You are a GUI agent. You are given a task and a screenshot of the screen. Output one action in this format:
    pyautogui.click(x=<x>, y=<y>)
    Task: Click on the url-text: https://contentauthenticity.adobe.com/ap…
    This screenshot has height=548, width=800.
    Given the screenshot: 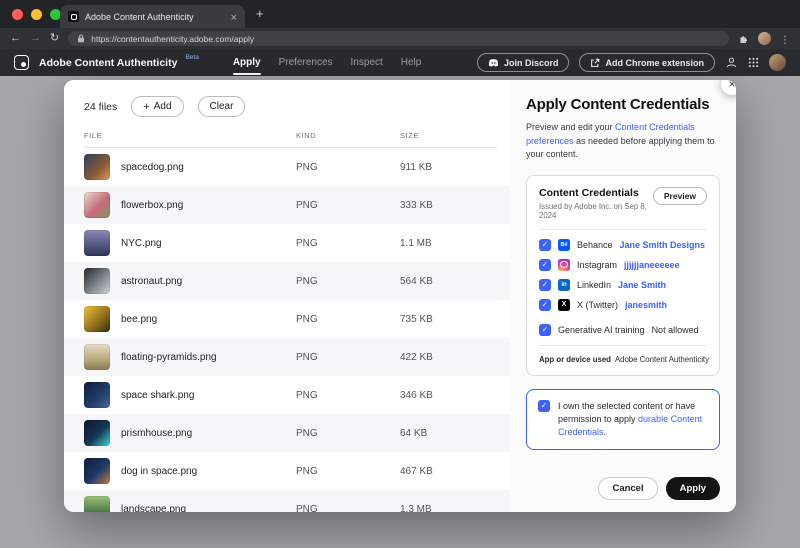 What is the action you would take?
    pyautogui.click(x=173, y=38)
    